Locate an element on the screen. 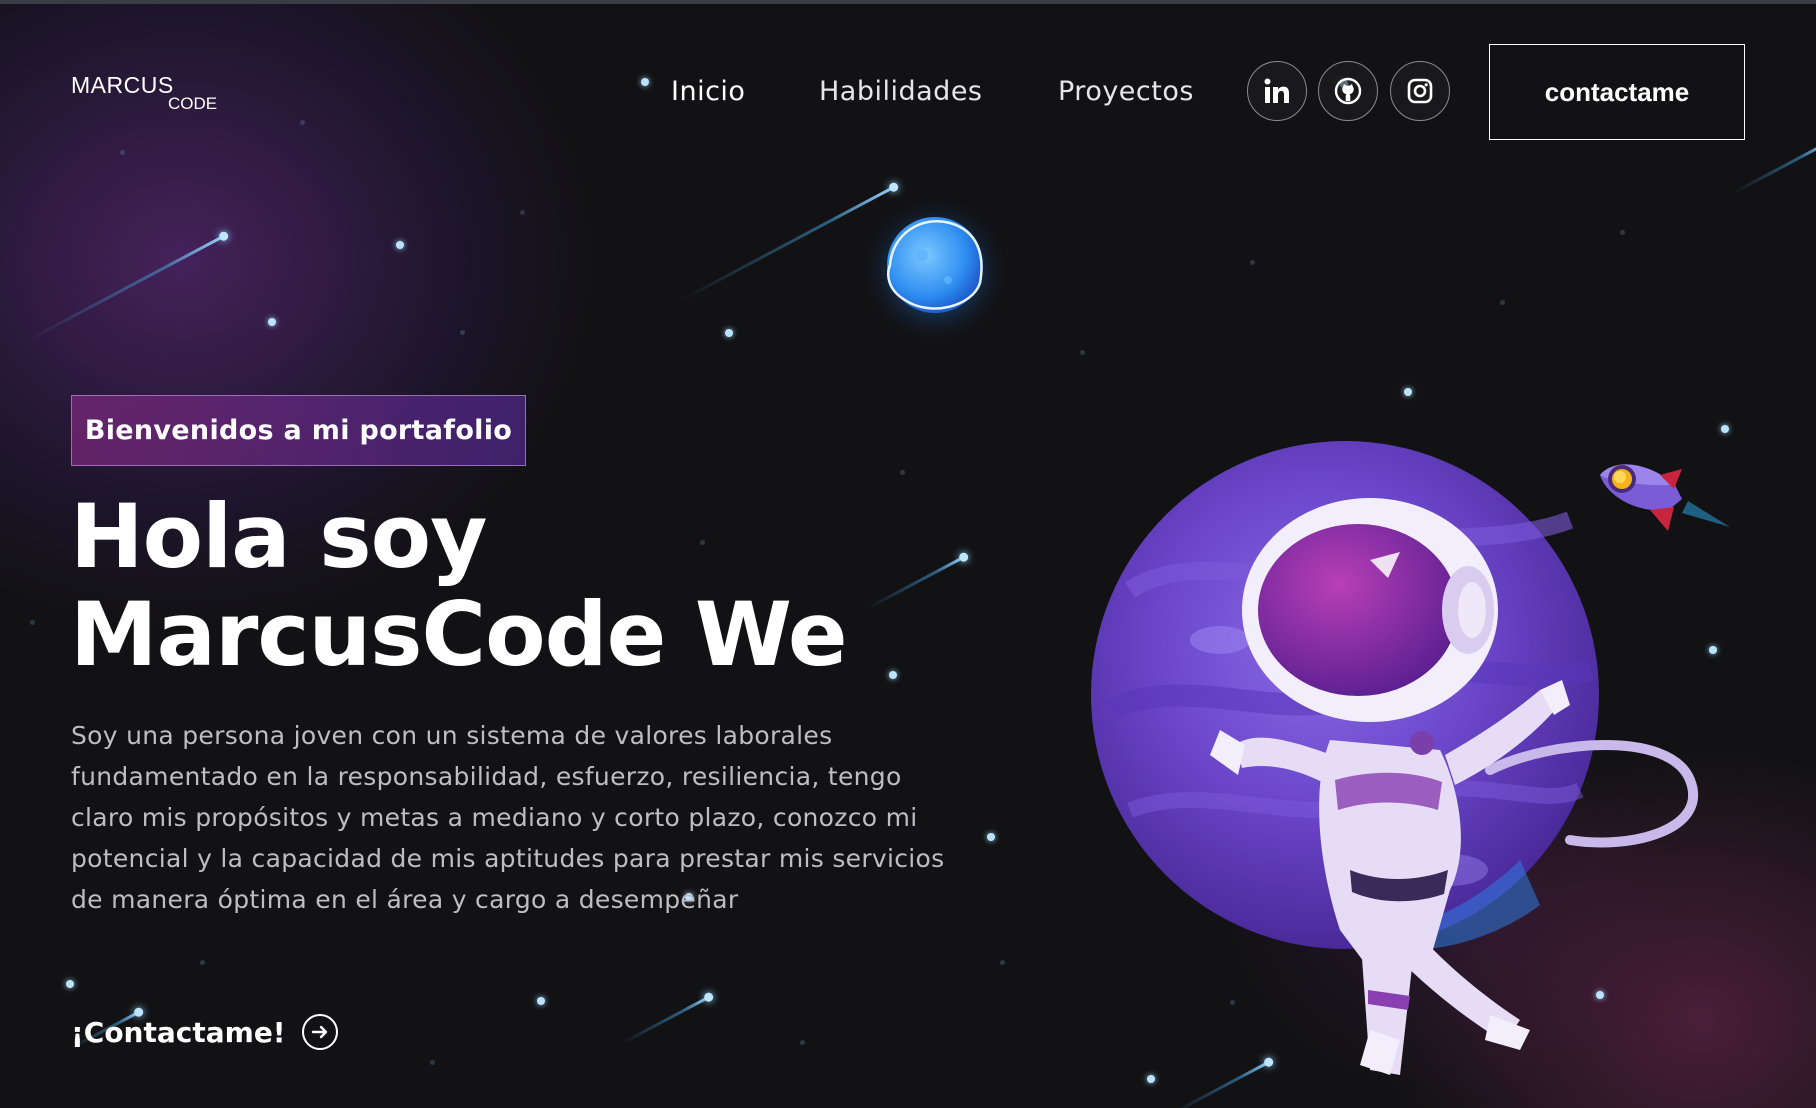 This screenshot has height=1108, width=1816. linkedin-icon is located at coordinates (1276, 90).